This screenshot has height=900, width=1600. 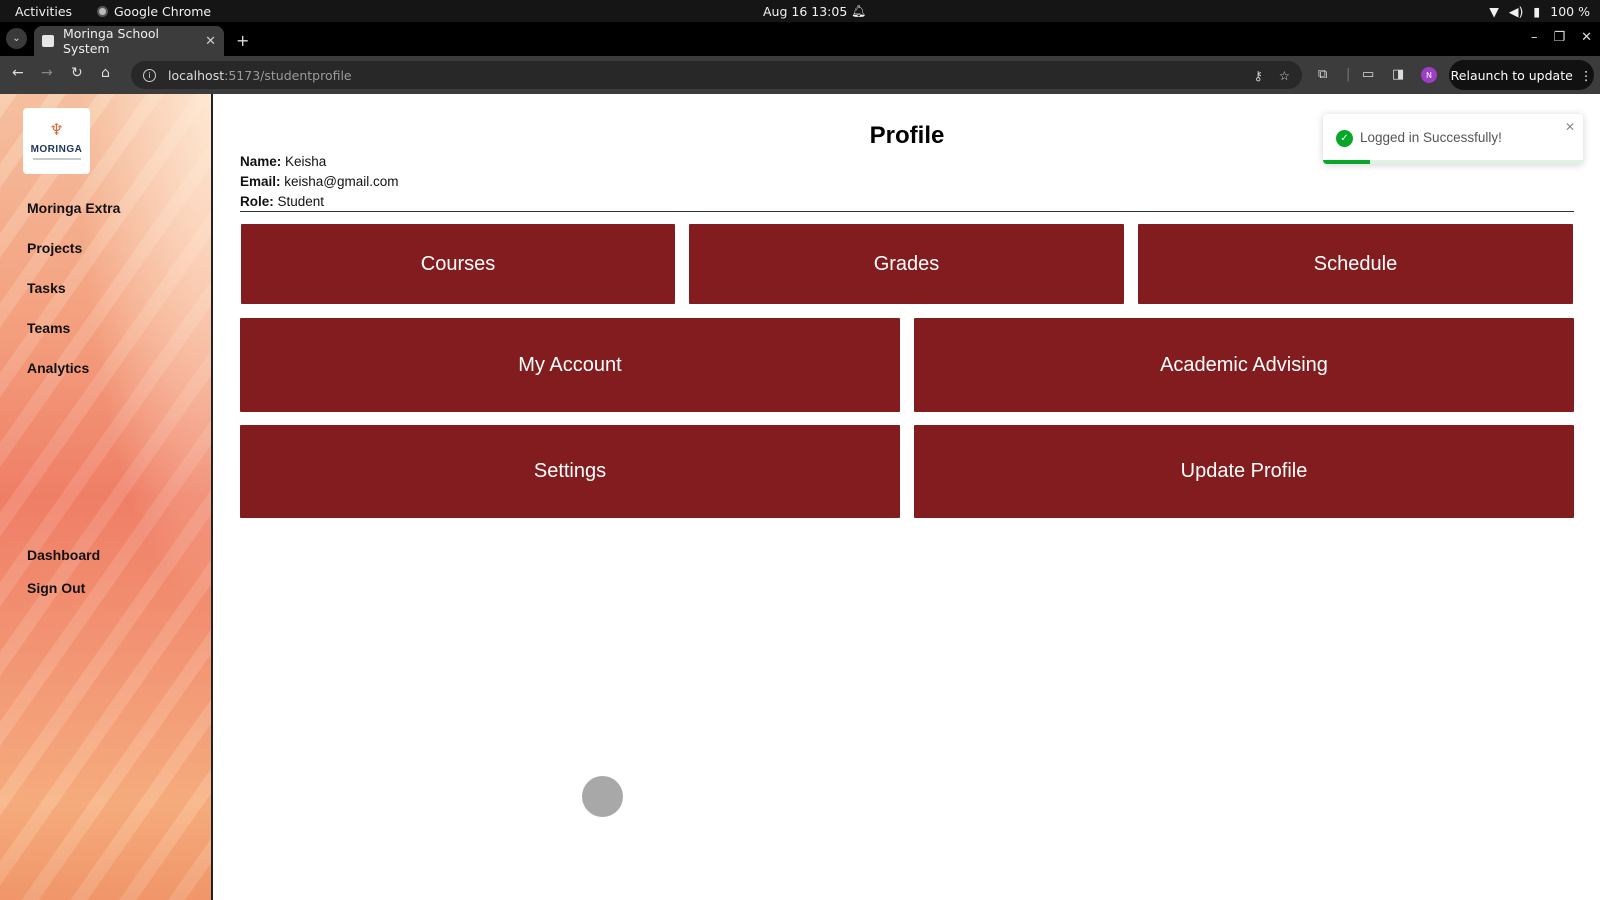 I want to click on tab-title: Moringa School System, so click(x=111, y=41).